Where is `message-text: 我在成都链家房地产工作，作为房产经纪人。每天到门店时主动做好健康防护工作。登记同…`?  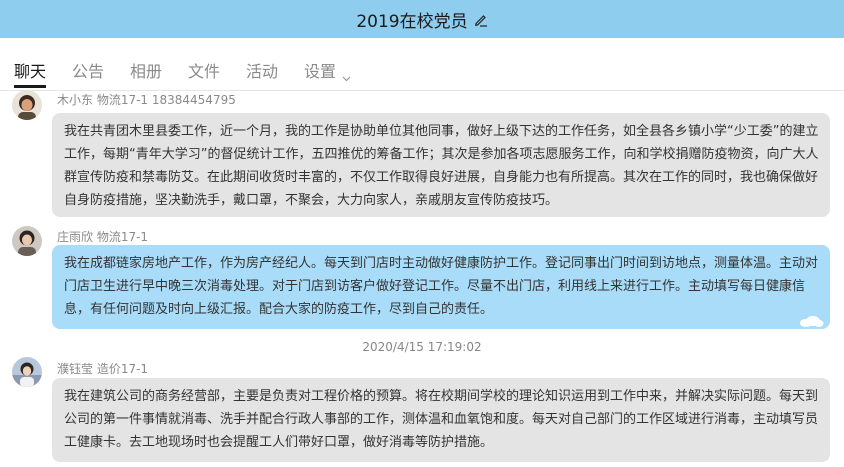
message-text: 我在成都链家房地产工作，作为房产经纪人。每天到门店时主动做好健康防护工作。登记同… is located at coordinates (441, 286).